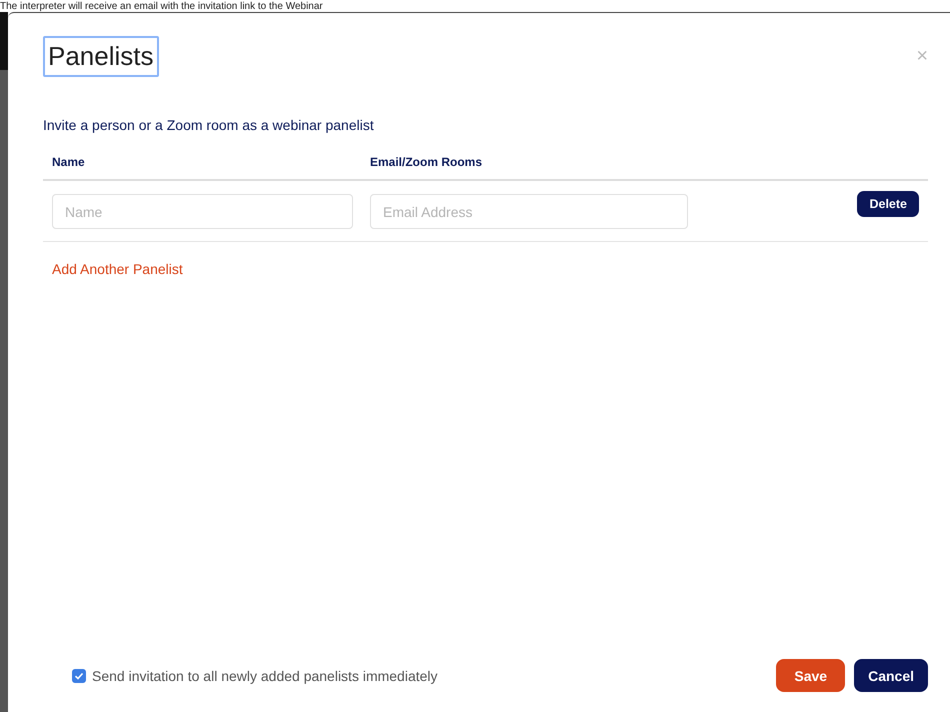 This screenshot has width=950, height=712. Describe the element at coordinates (811, 675) in the screenshot. I see `save-button: Save` at that location.